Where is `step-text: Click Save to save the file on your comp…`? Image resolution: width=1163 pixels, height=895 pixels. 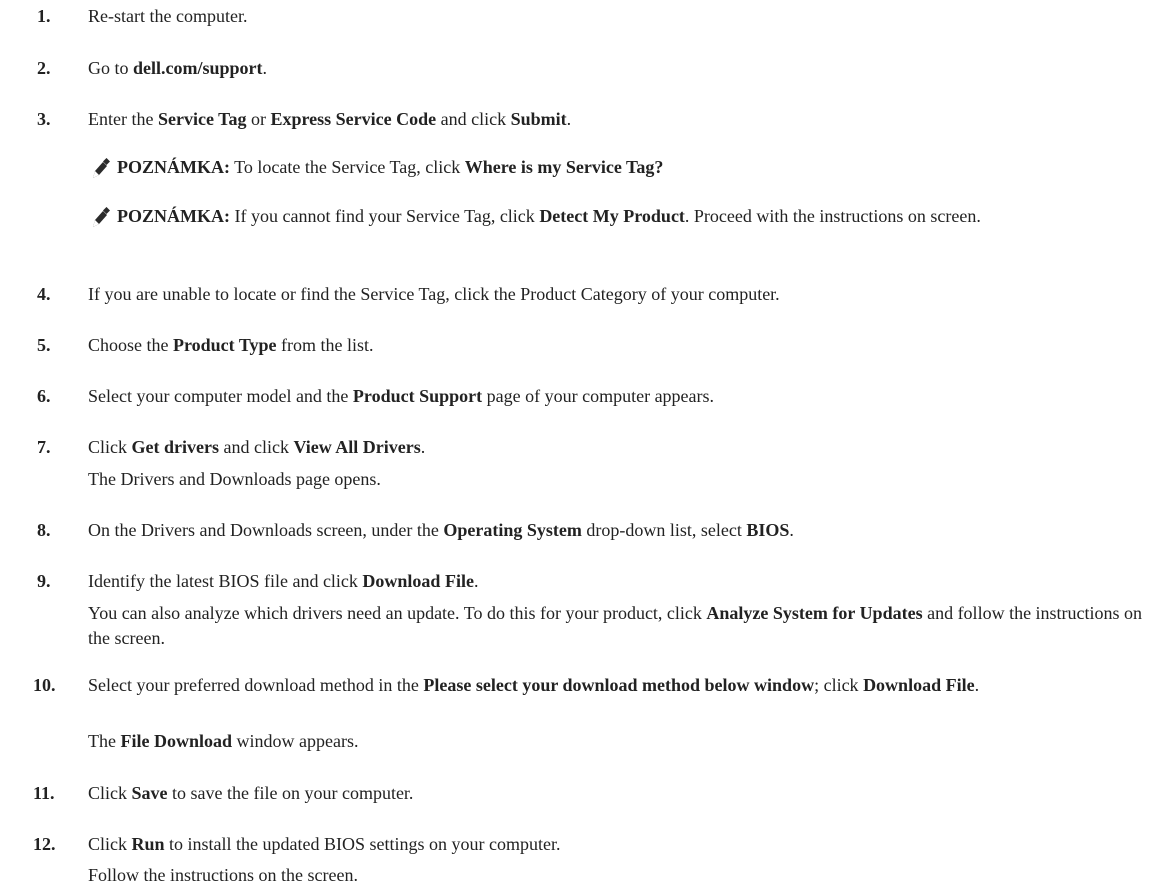
step-text: Click Save to save the file on your comp… is located at coordinates (619, 793).